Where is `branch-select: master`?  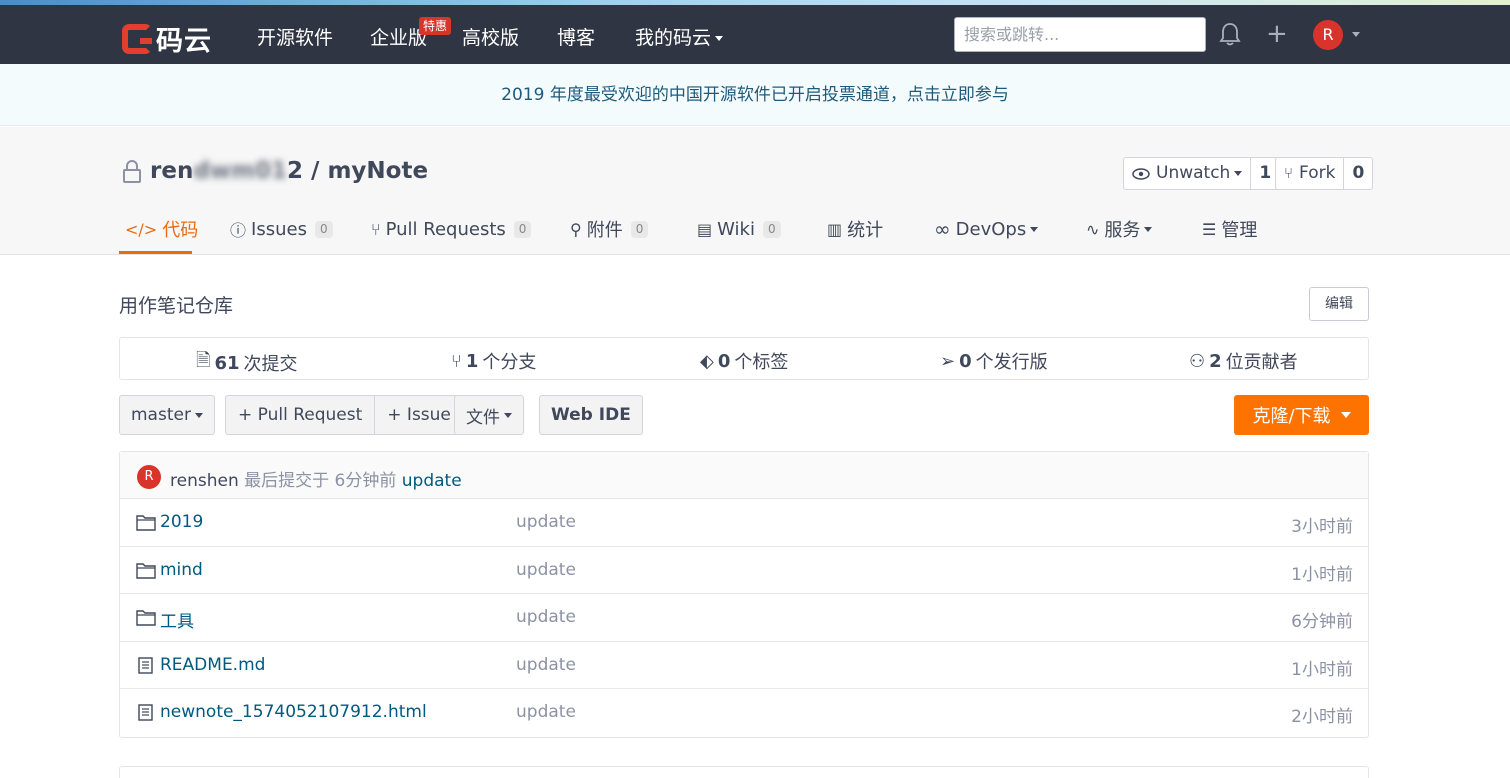
branch-select: master is located at coordinates (167, 415).